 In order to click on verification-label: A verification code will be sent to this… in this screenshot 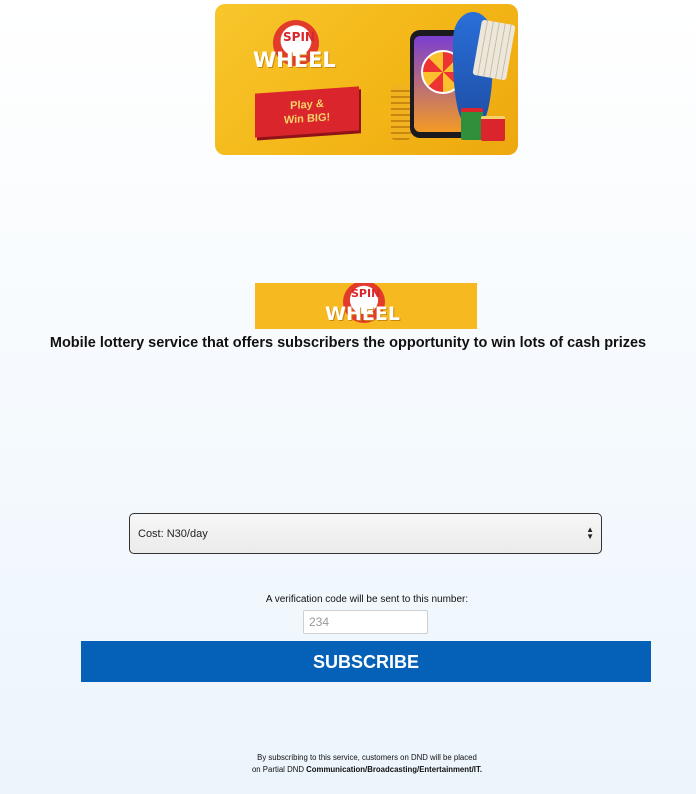, I will do `click(367, 599)`.